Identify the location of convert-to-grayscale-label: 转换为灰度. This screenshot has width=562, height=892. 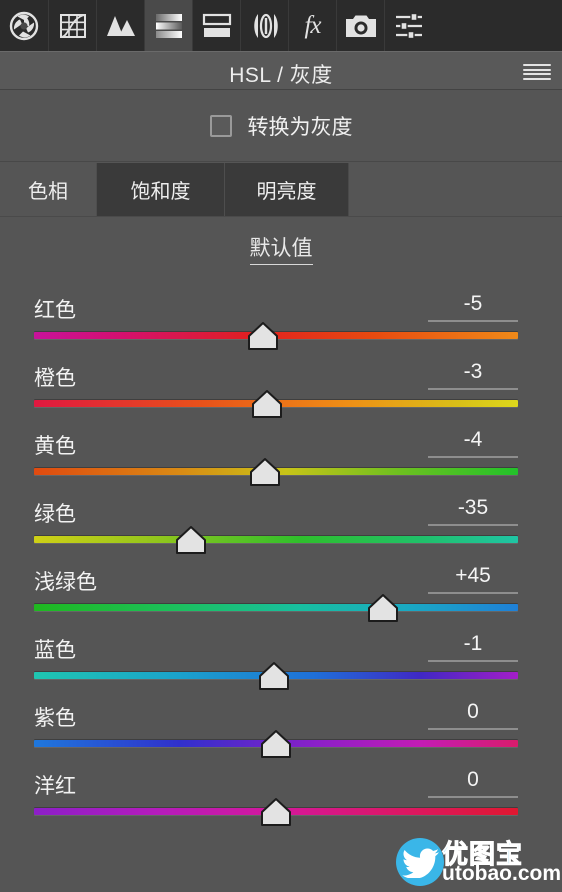
(300, 127).